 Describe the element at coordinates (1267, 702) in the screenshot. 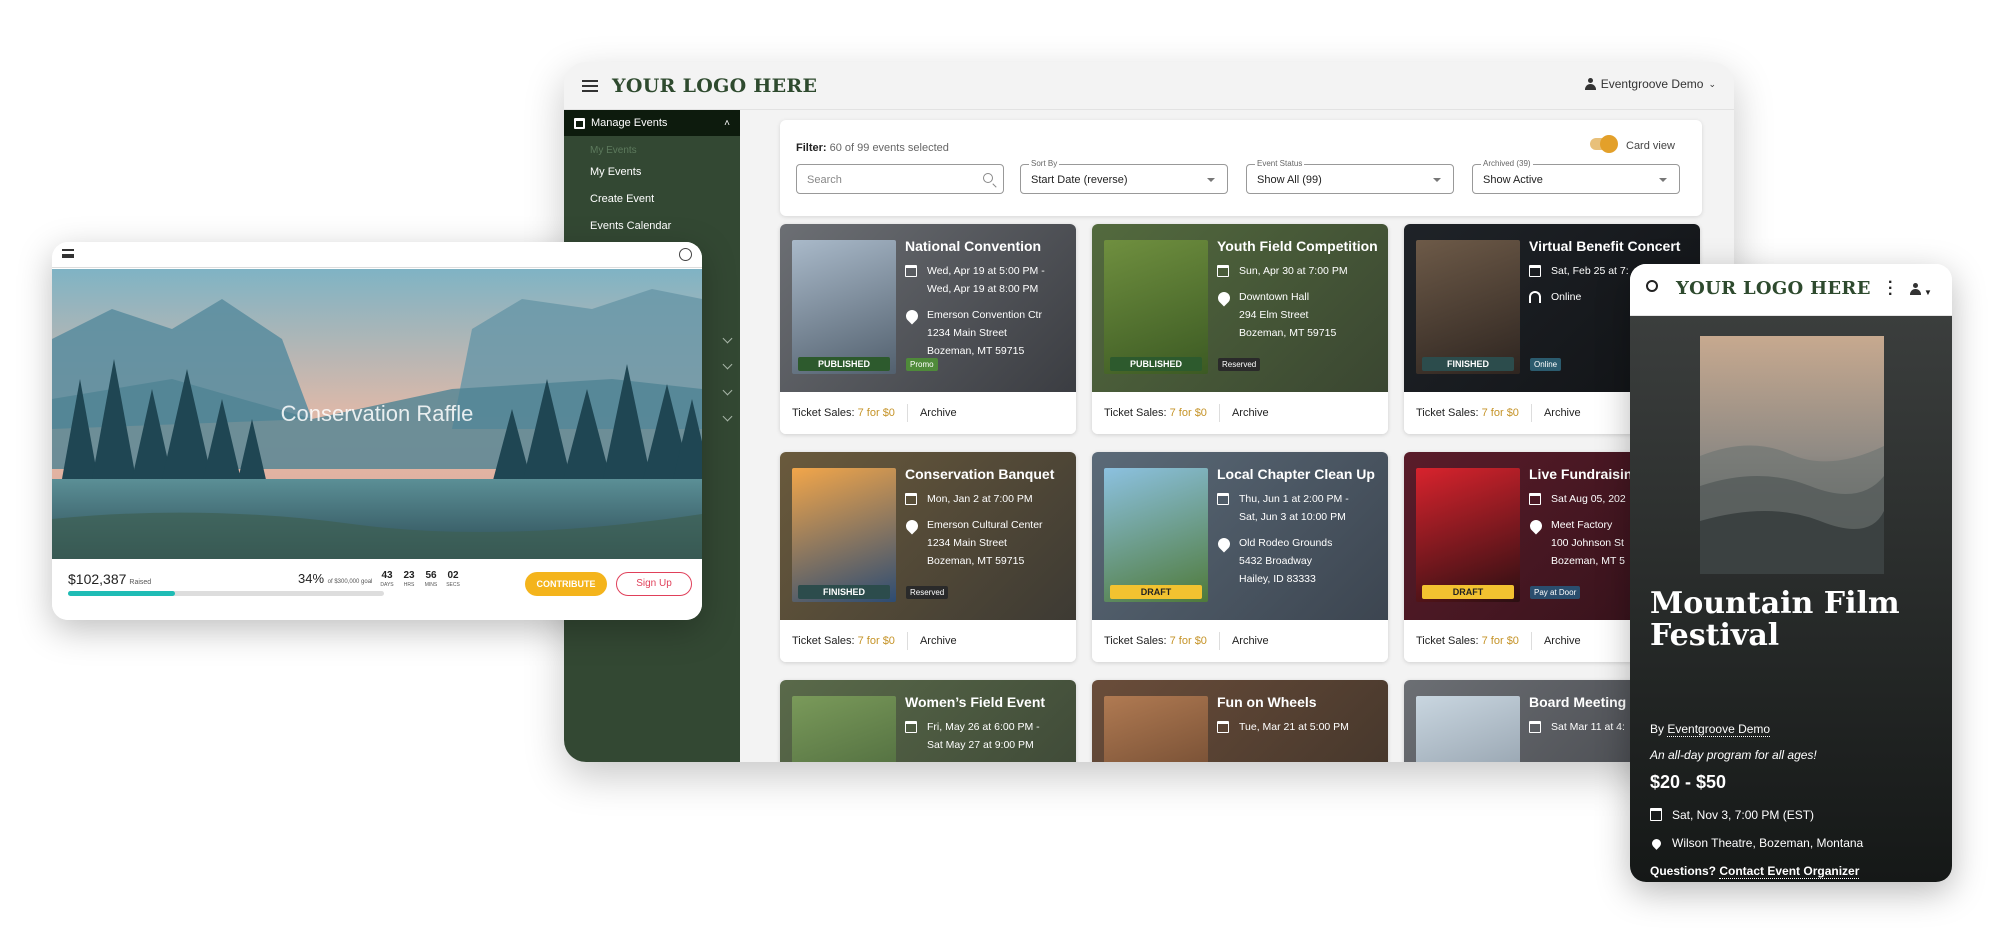

I see `event-title: Fun on Wheels` at that location.